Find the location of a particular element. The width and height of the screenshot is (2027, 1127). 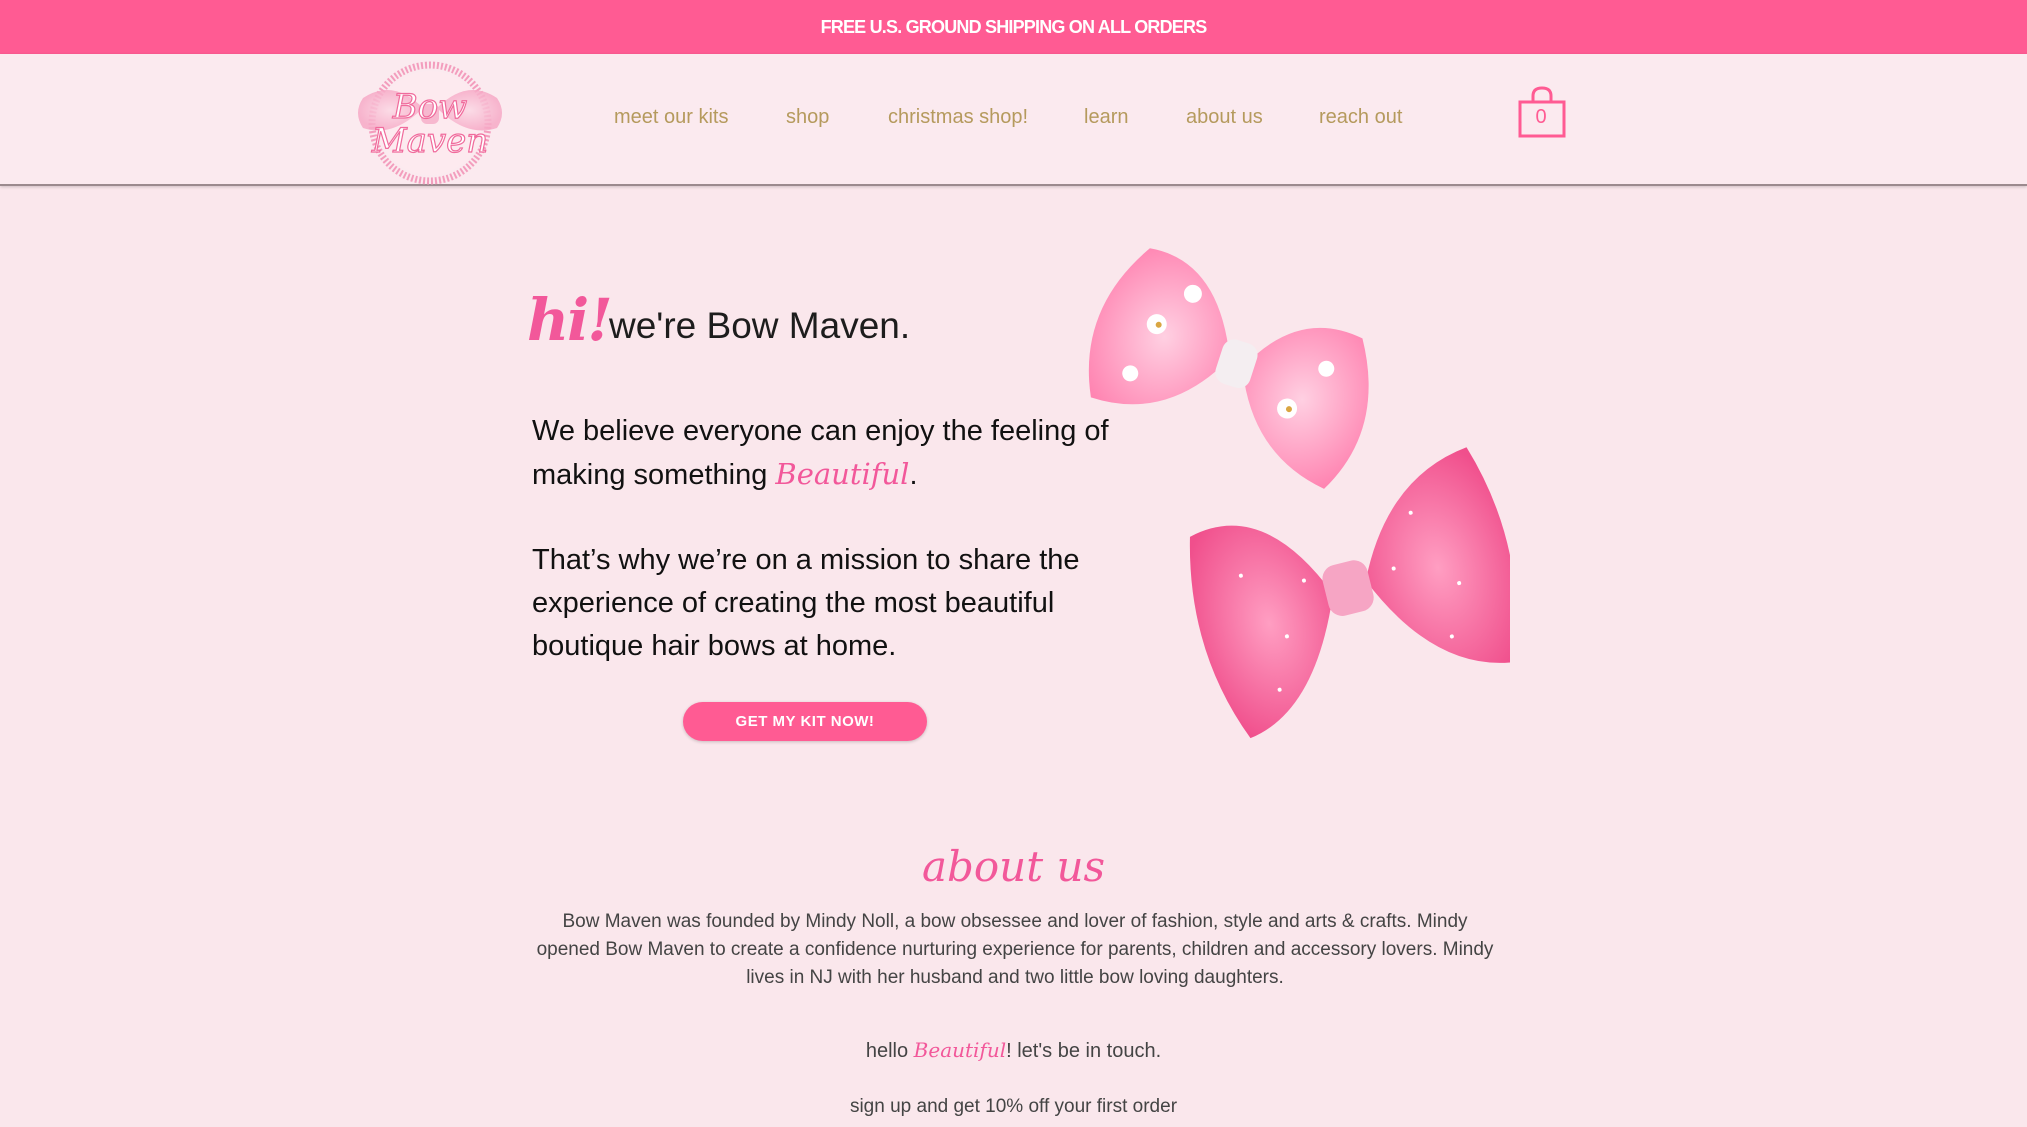

nav-learn: learn is located at coordinates (1106, 117).